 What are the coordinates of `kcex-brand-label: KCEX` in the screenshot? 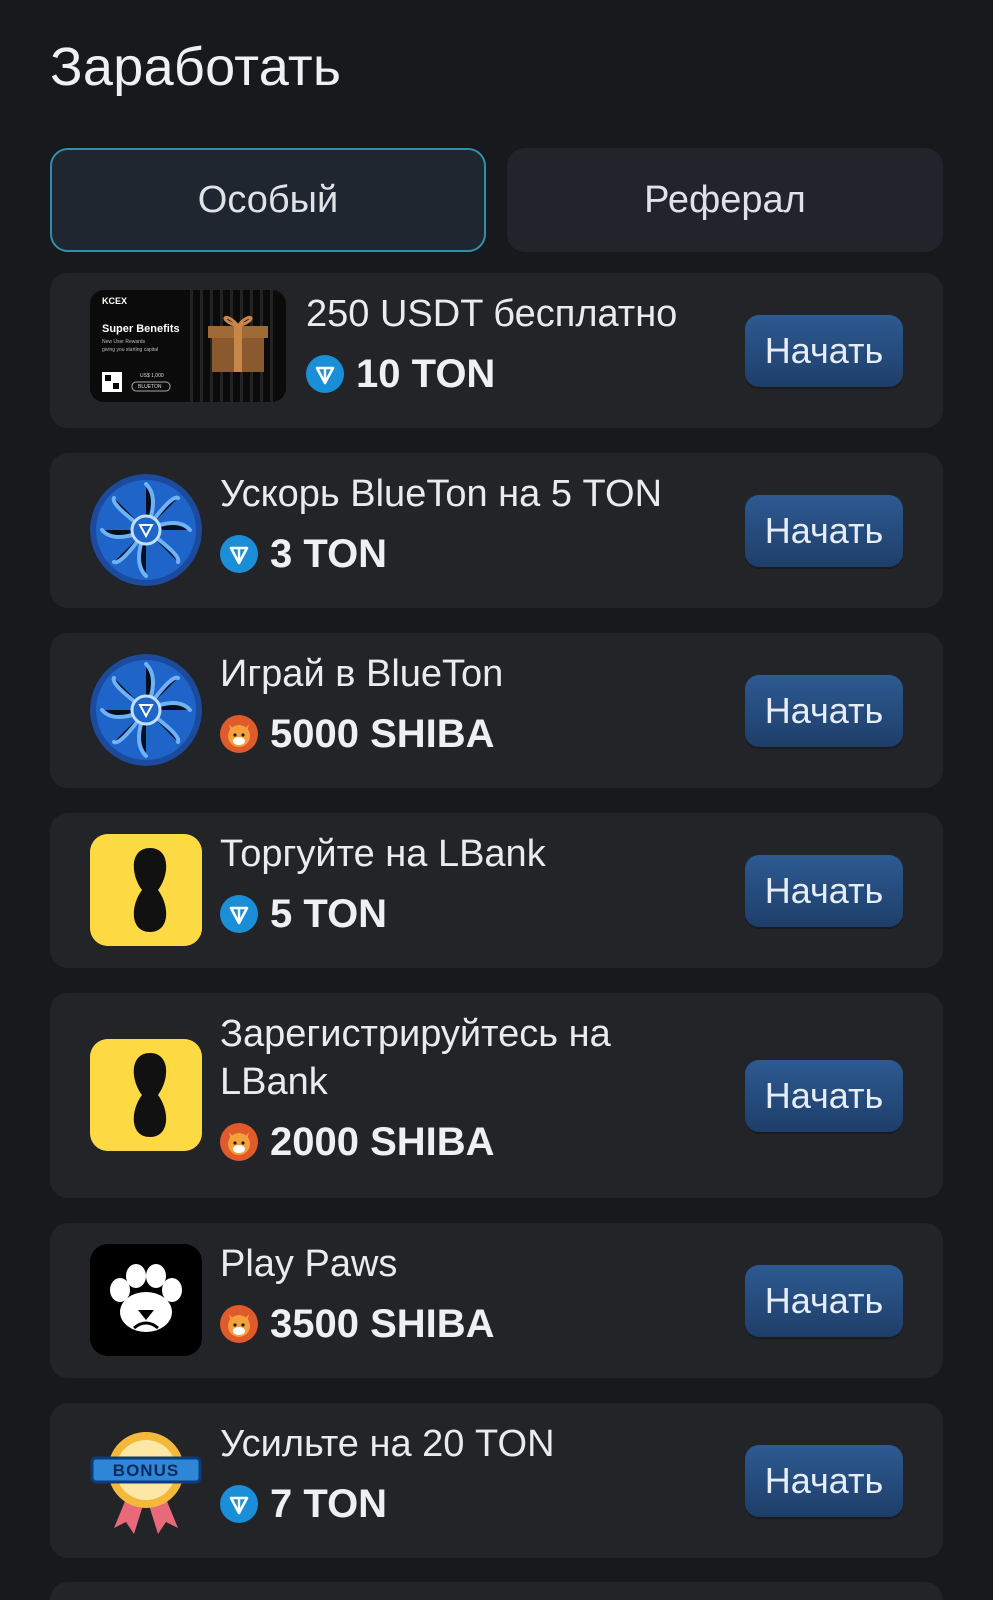 It's located at (115, 301).